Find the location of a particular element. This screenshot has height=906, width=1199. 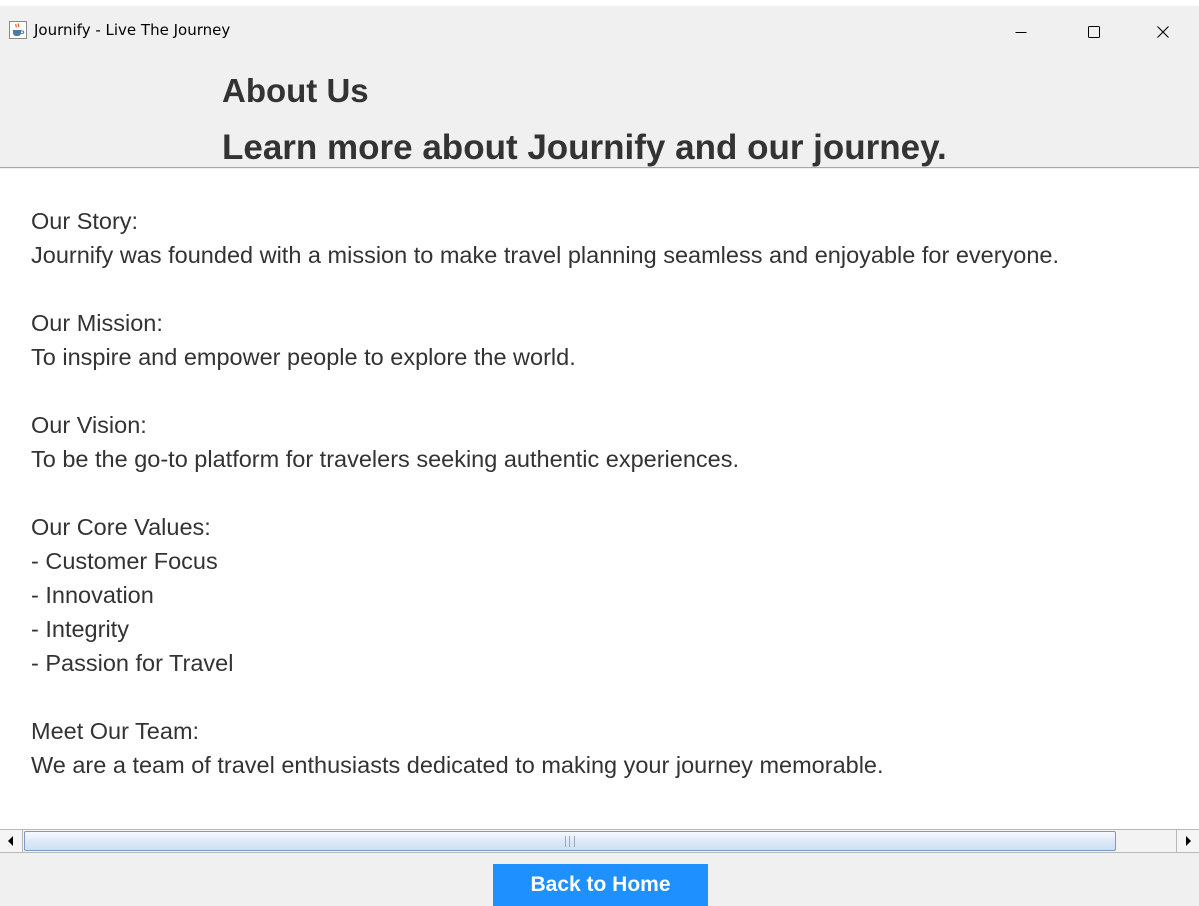

back-to-home-button: Back to Home is located at coordinates (600, 885).